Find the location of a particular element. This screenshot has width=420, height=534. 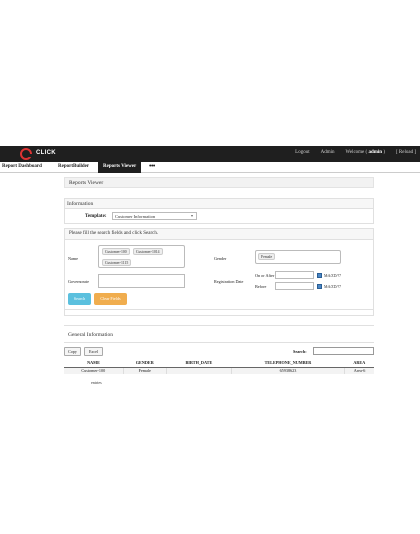

welcome-text: Welcome ( admin ) is located at coordinates (365, 152).